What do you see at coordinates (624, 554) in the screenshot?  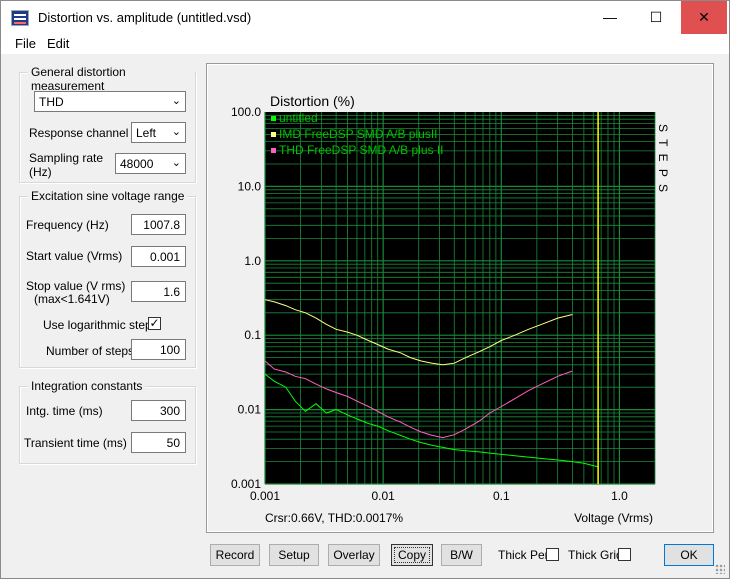 I see `thick-grid-checkbox` at bounding box center [624, 554].